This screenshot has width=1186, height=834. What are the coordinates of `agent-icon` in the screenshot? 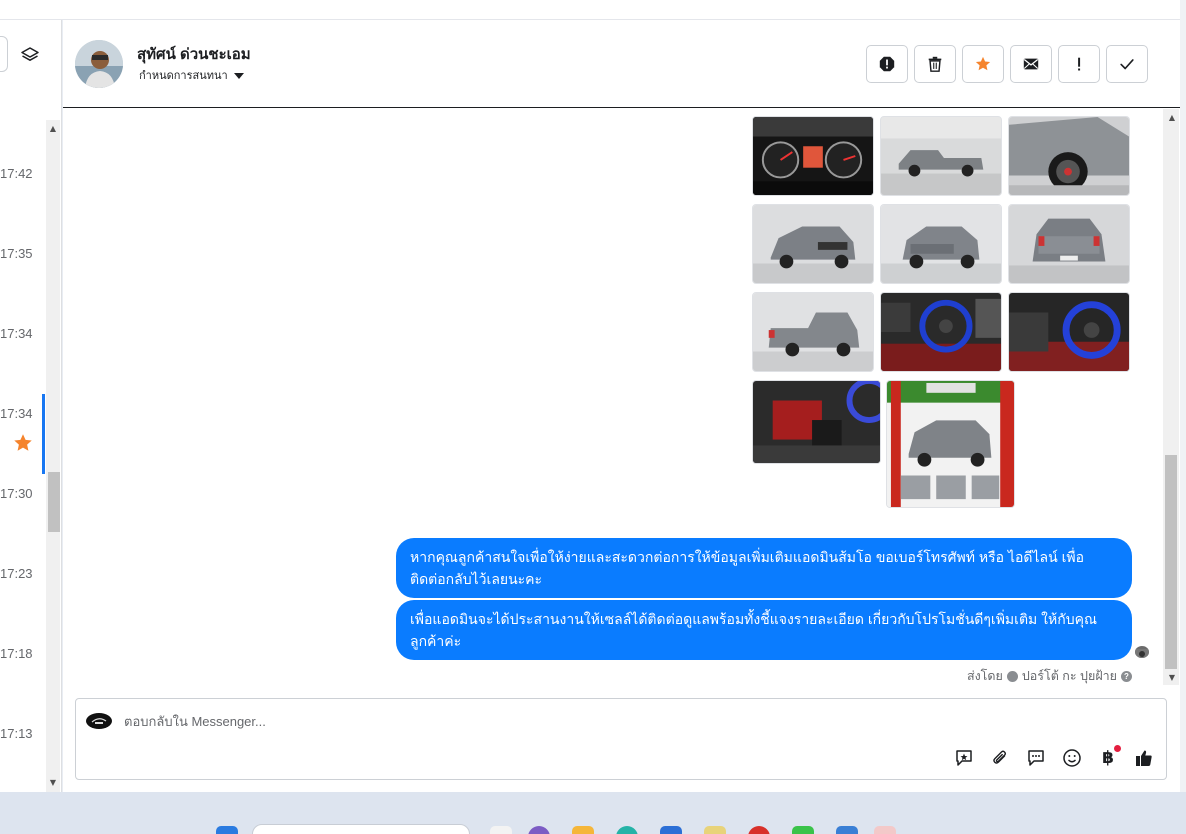 It's located at (1012, 676).